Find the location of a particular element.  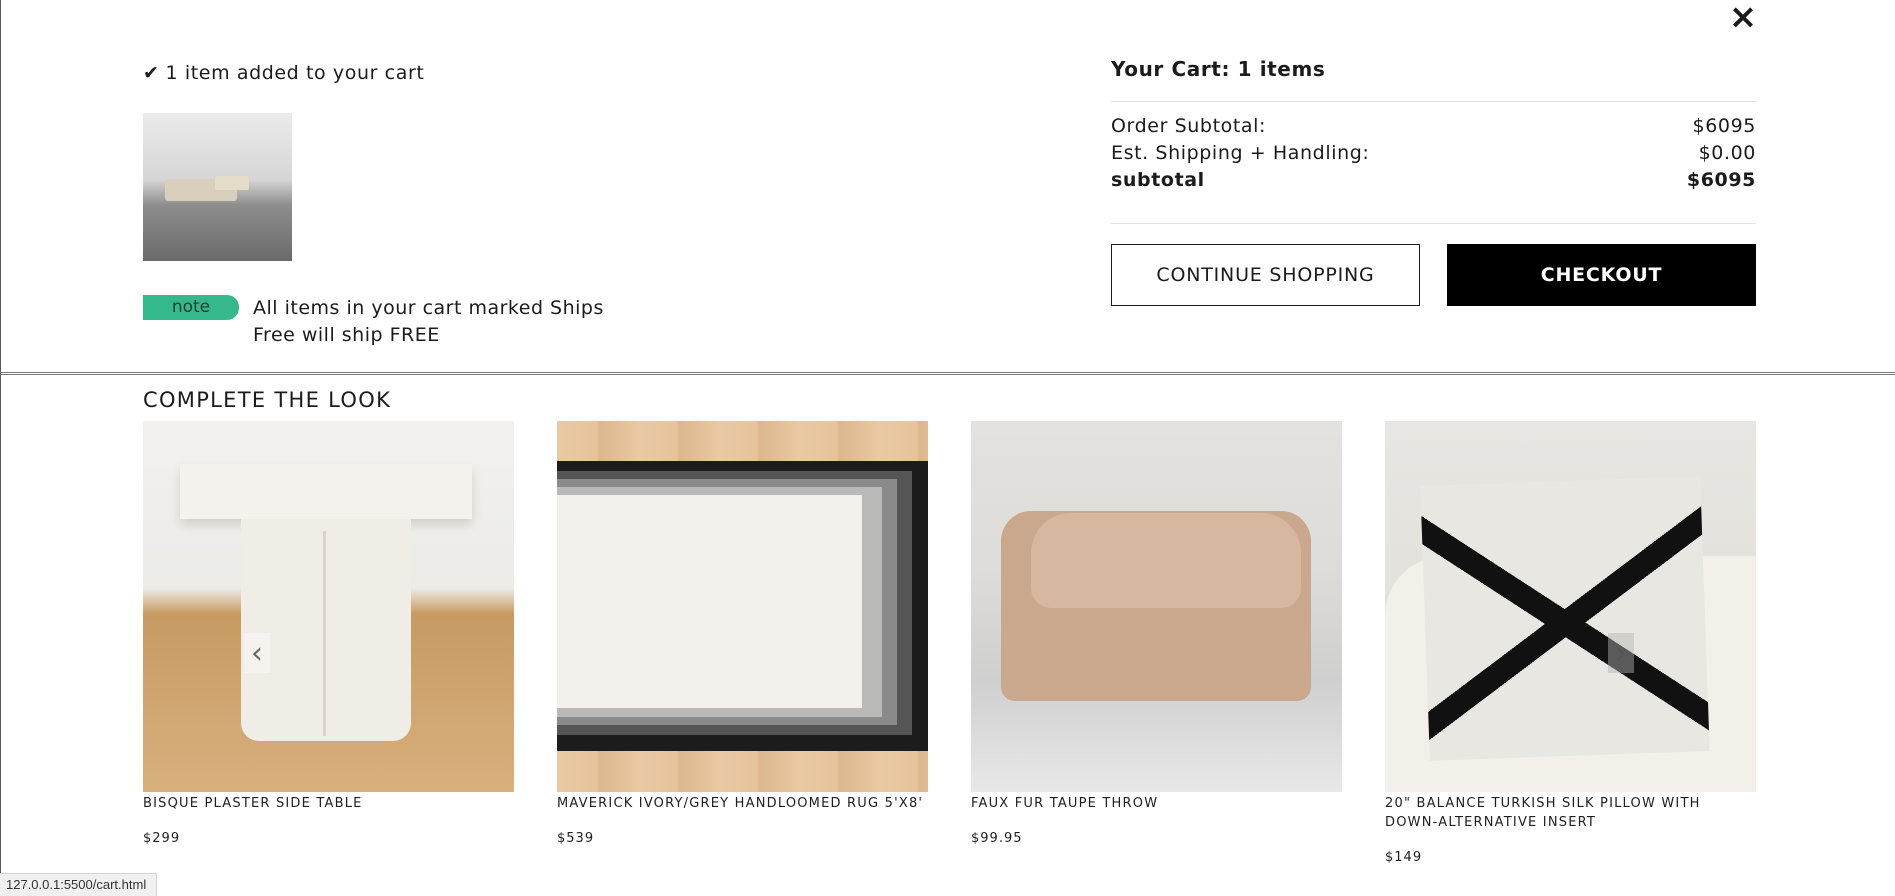

product-price: $149 is located at coordinates (1404, 857).